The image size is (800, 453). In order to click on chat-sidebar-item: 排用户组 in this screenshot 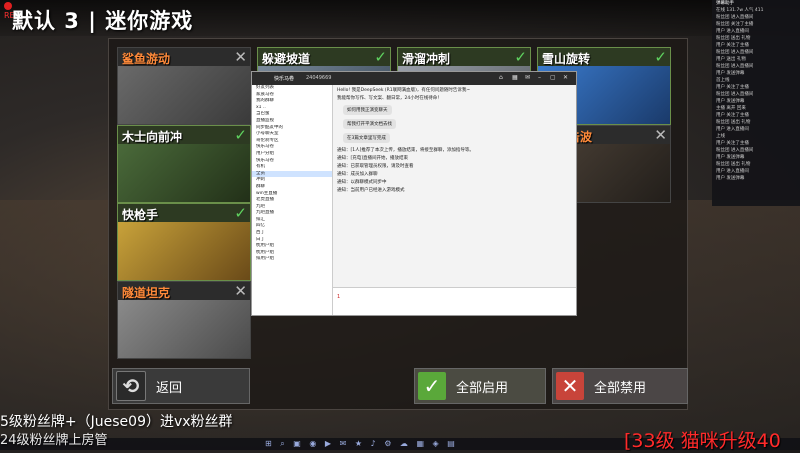, I will do `click(292, 259)`.